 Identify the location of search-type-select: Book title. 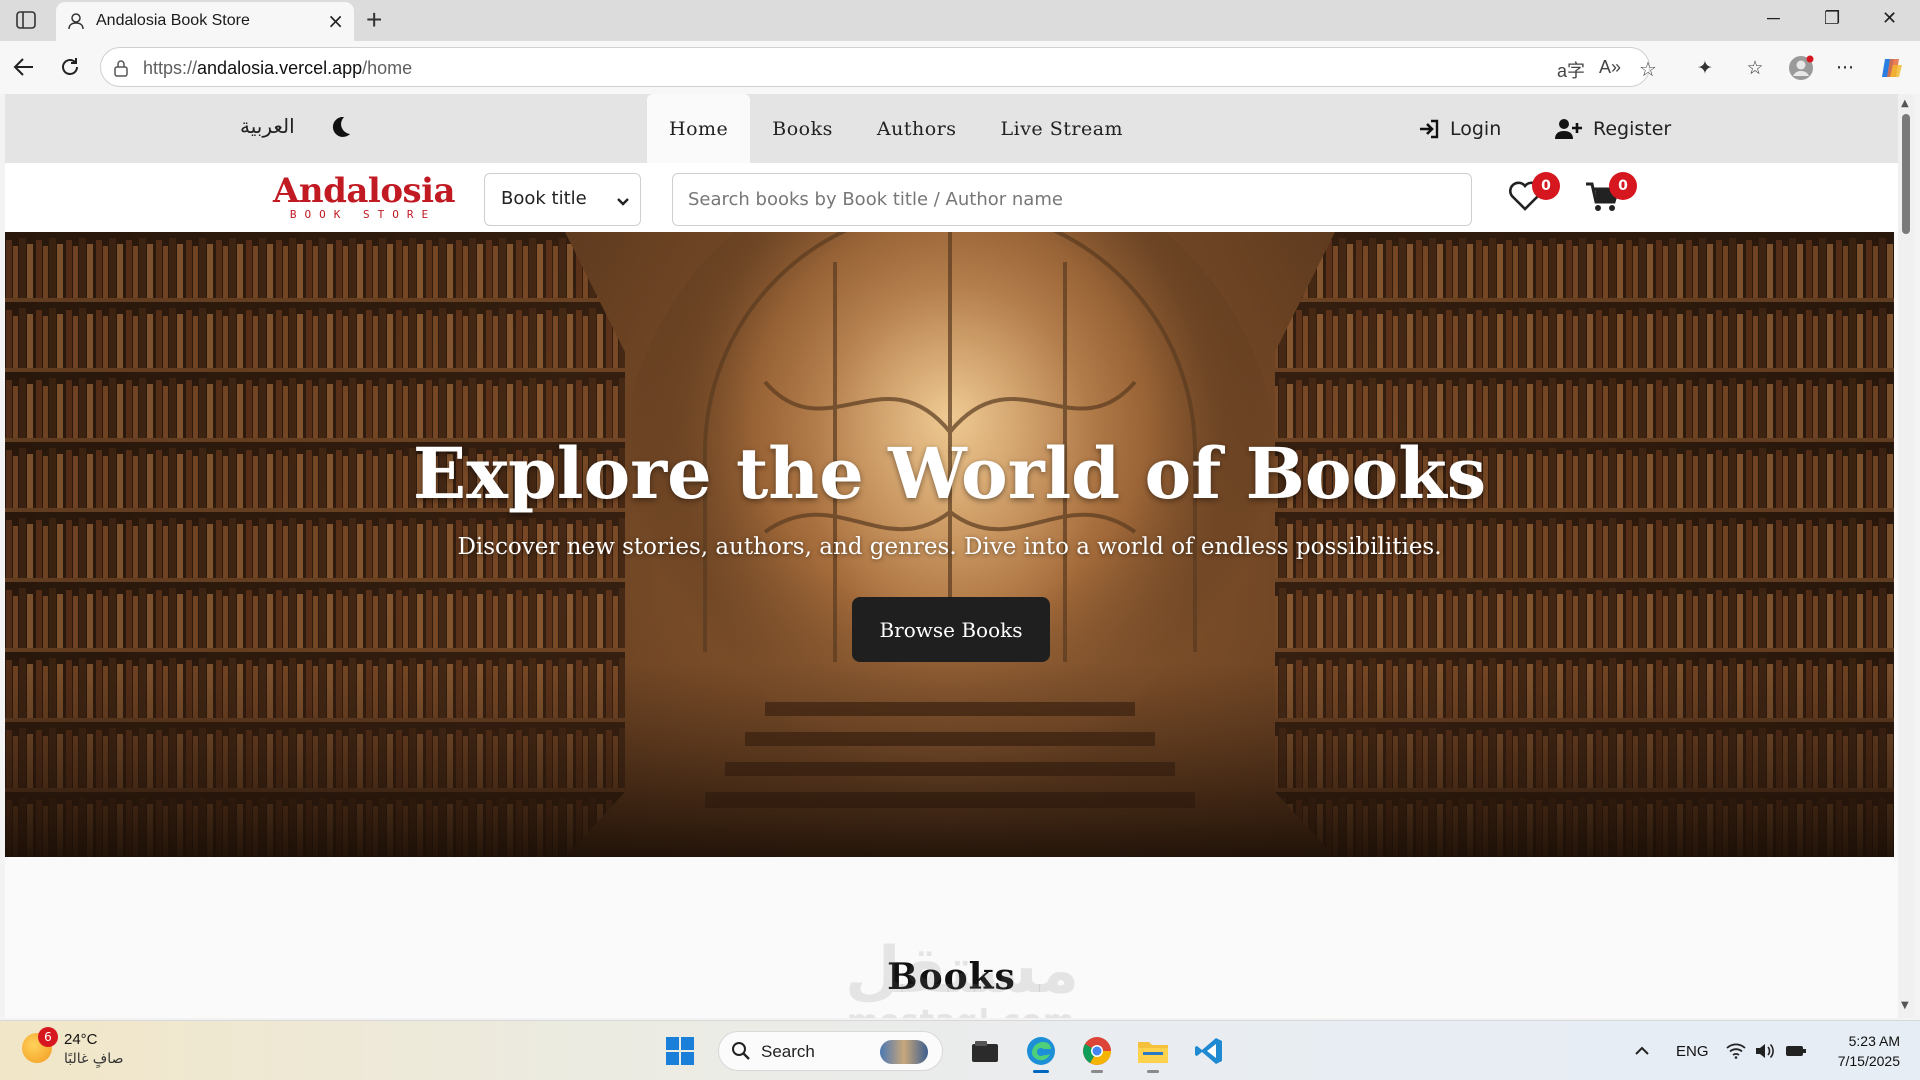
(562, 199).